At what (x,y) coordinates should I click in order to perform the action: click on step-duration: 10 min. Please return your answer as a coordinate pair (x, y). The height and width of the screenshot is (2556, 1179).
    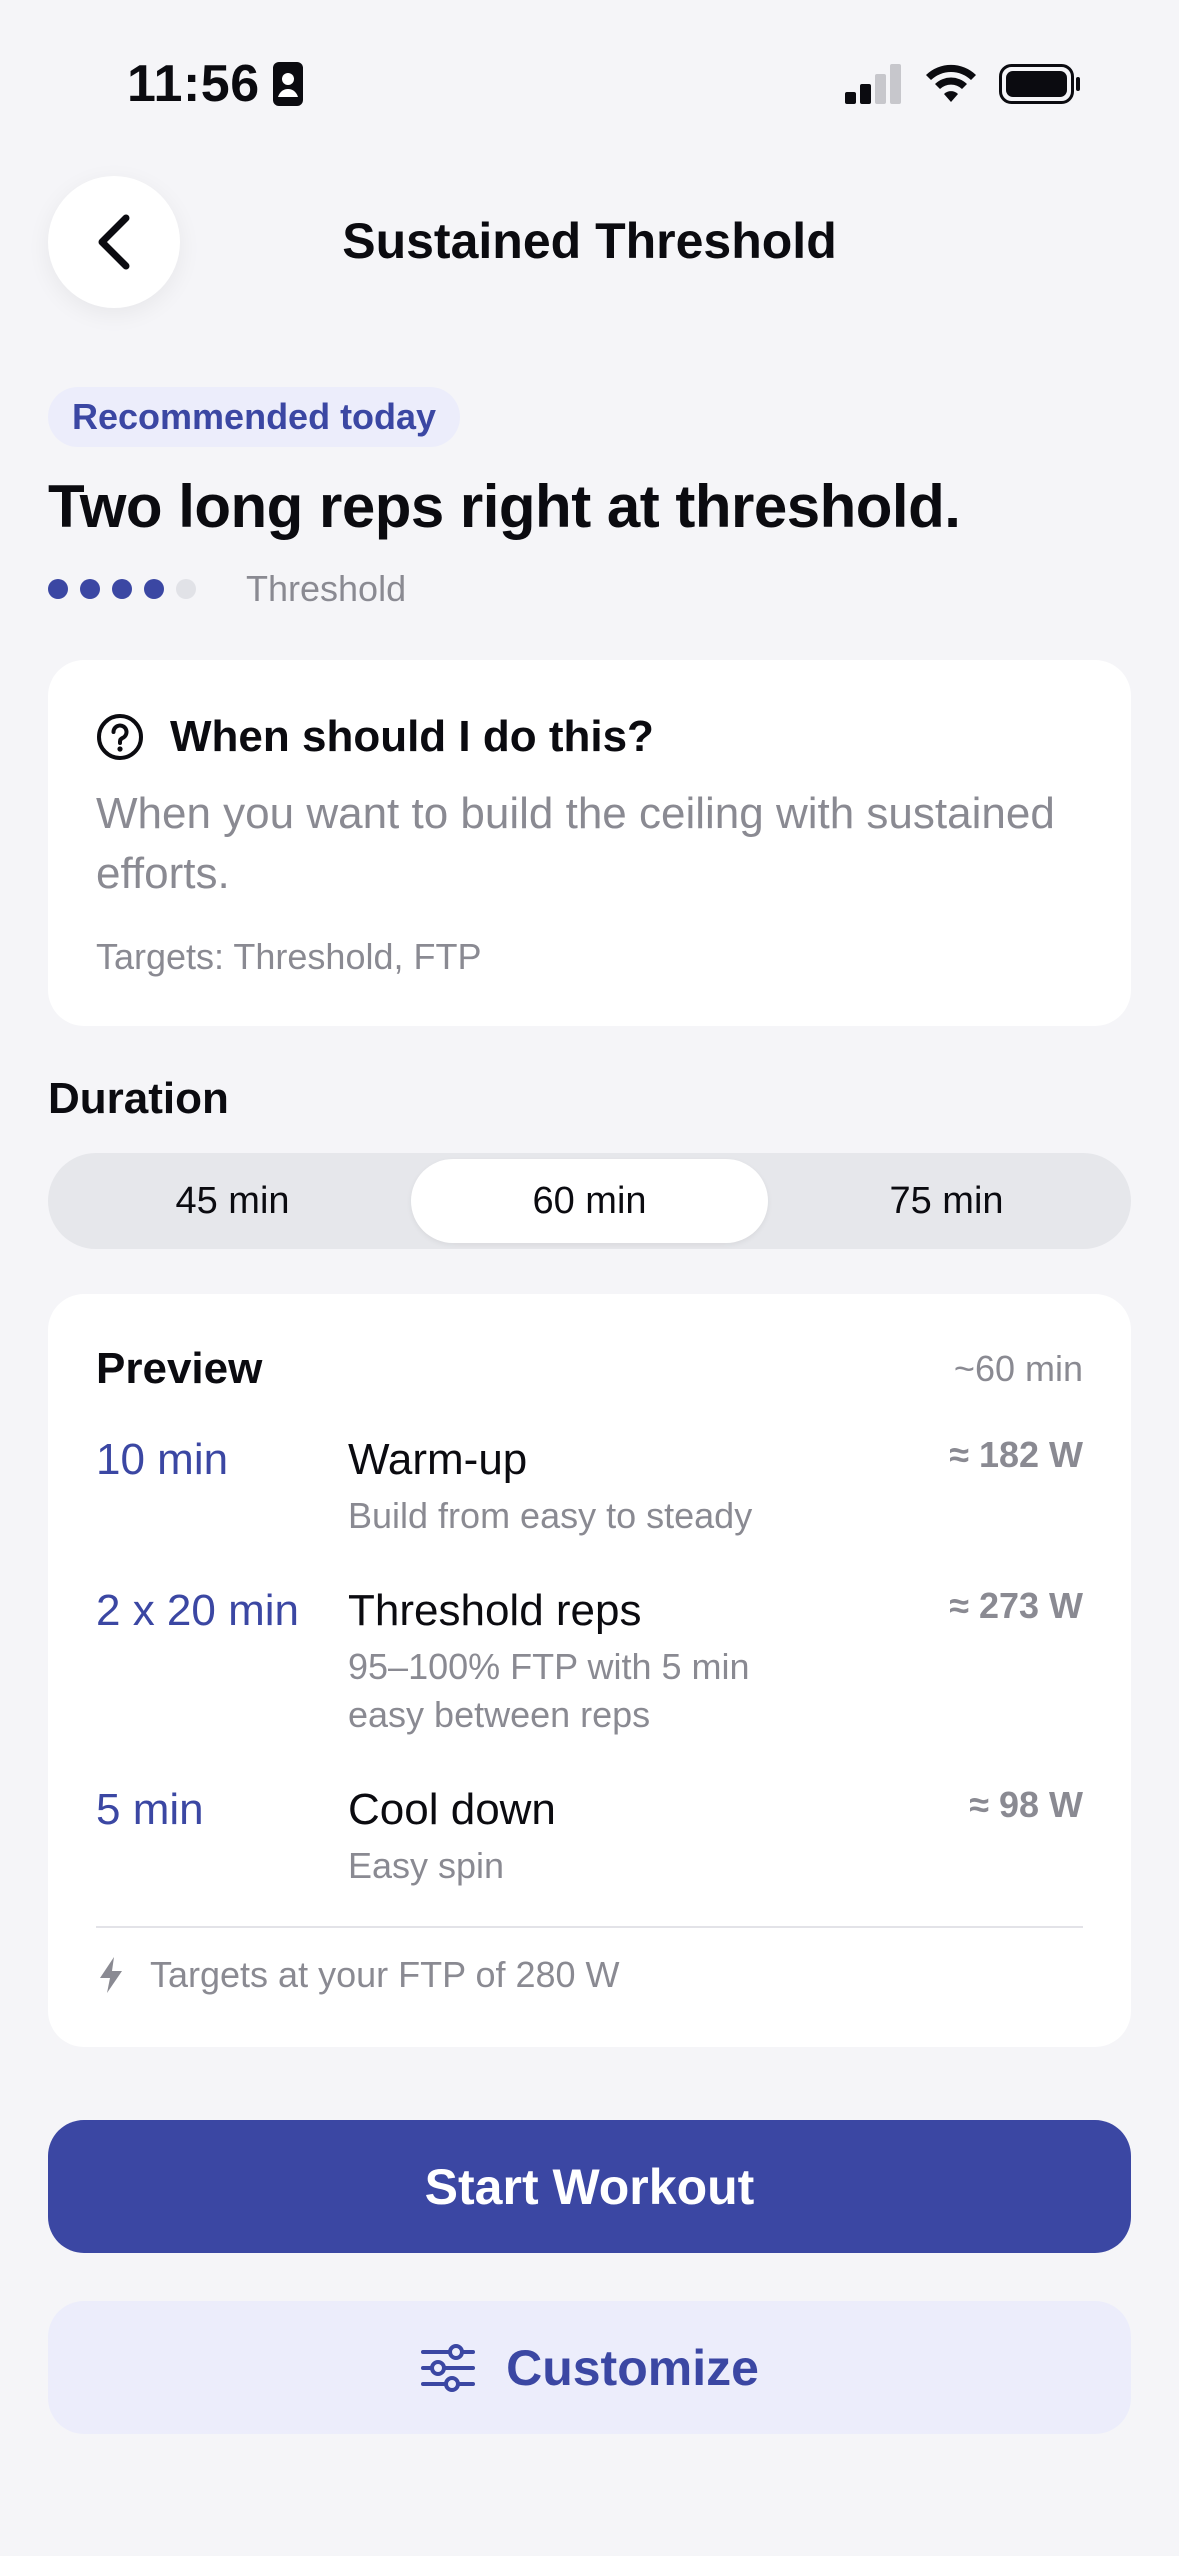
    Looking at the image, I should click on (162, 1459).